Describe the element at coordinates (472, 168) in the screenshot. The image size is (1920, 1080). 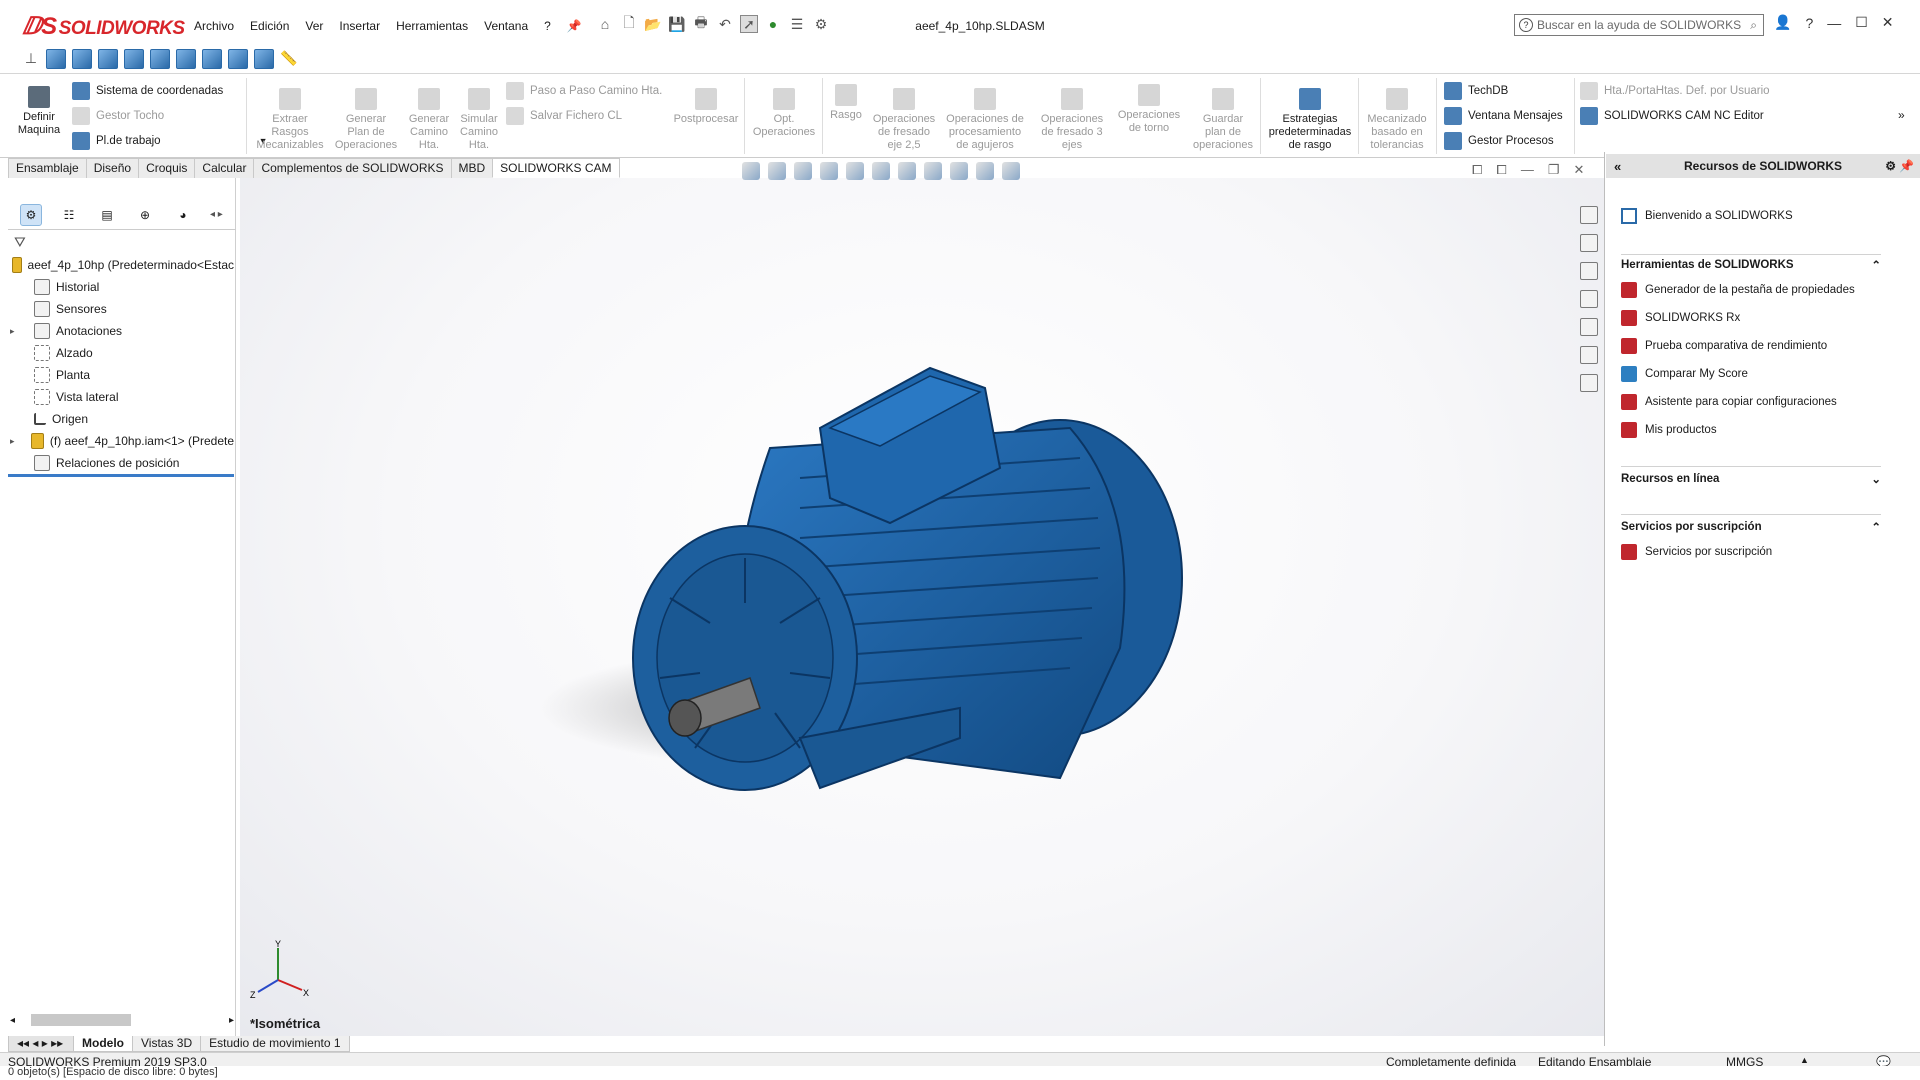
I see `tab-mbd: MBD` at that location.